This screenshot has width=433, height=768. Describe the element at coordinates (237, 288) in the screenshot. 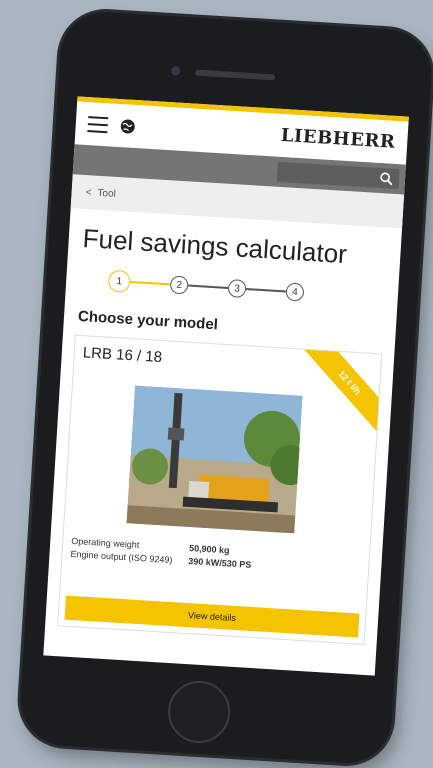

I see `step-3: 3` at that location.